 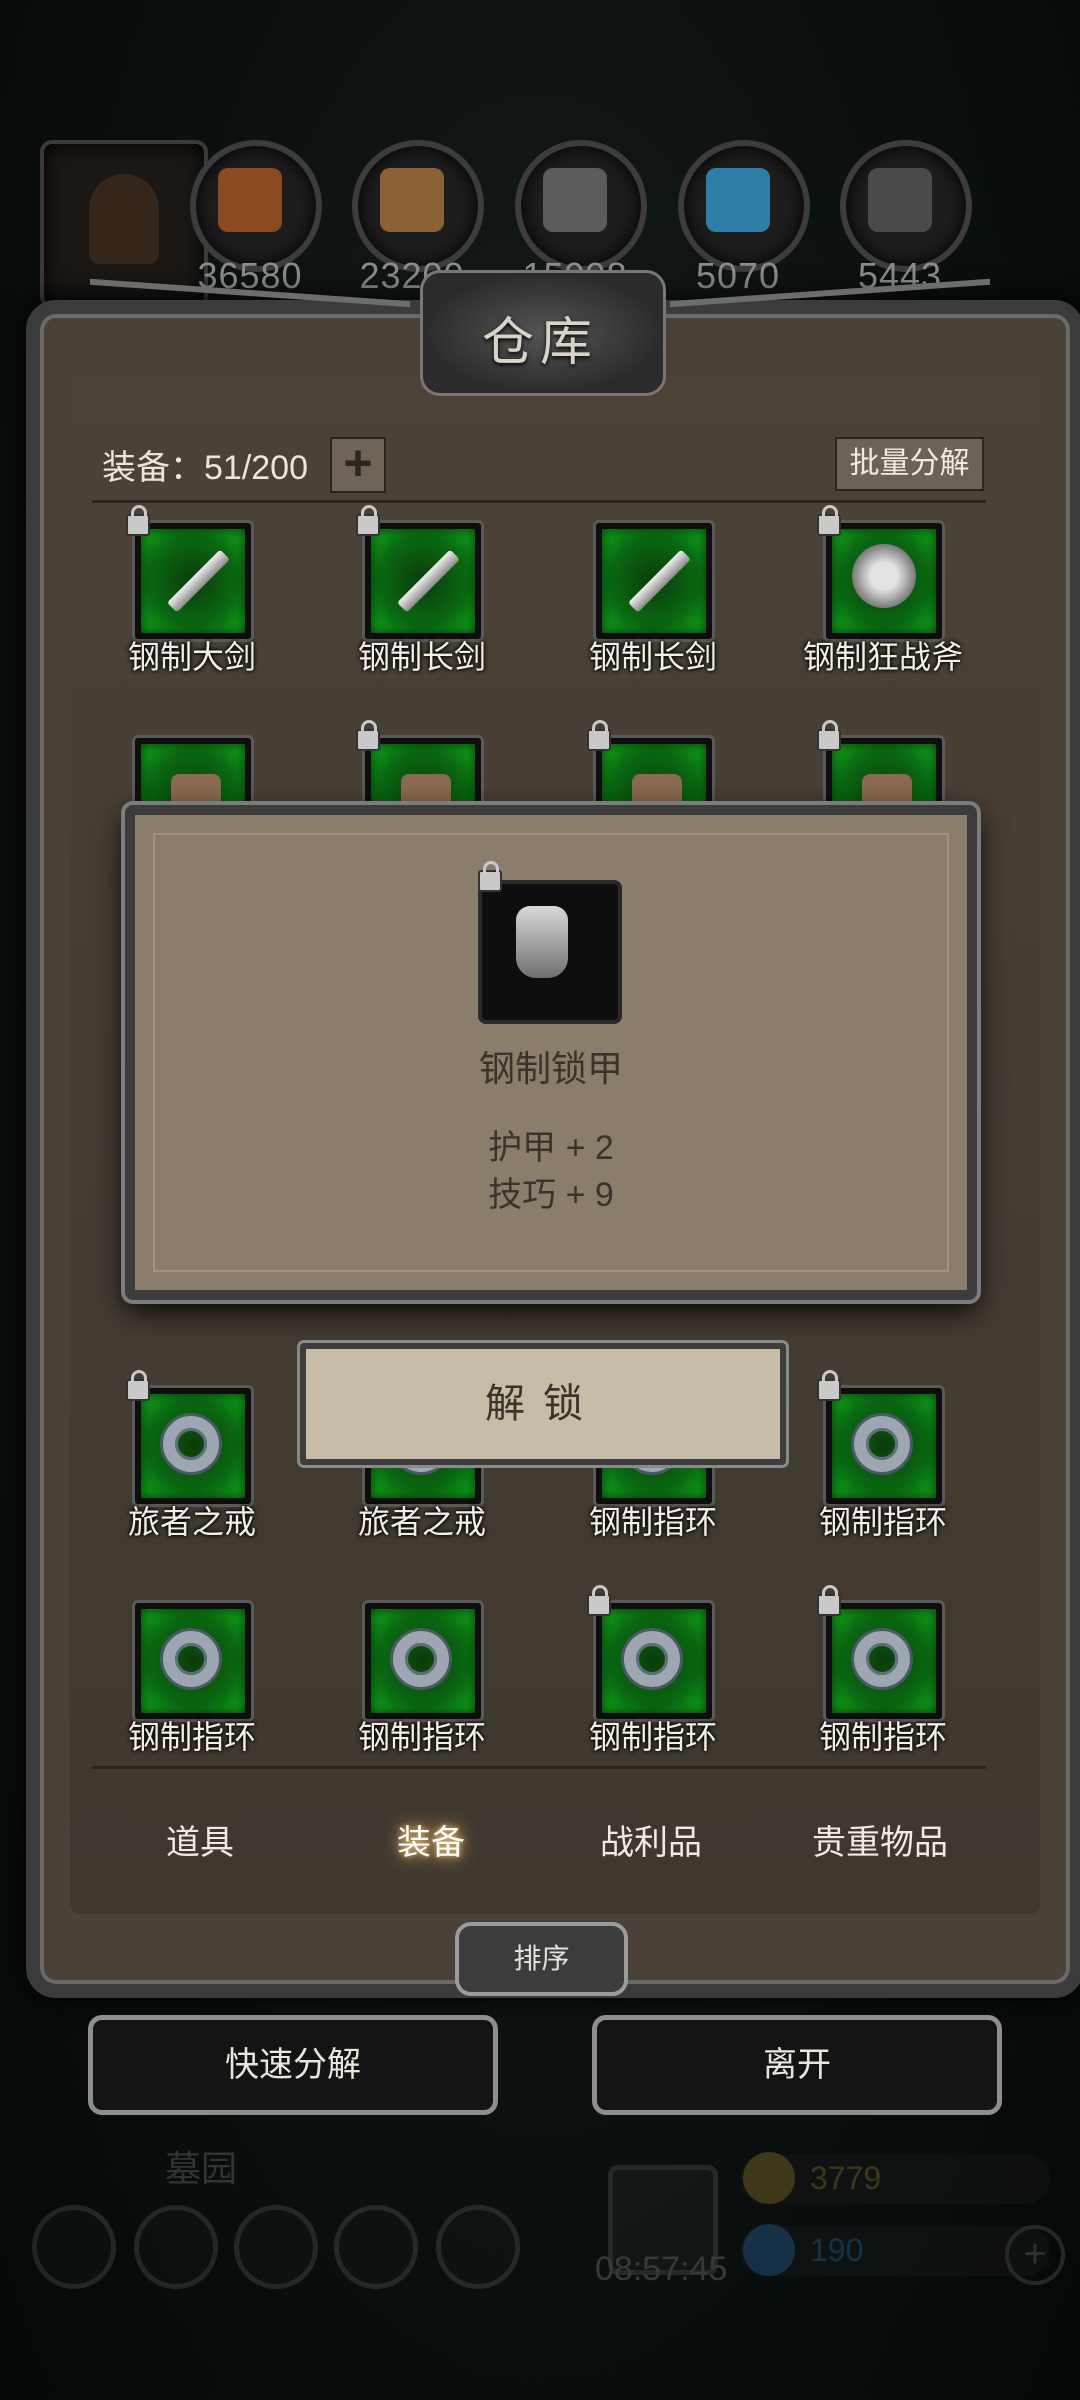 I want to click on gold-coin-icon, so click(x=769, y=2178).